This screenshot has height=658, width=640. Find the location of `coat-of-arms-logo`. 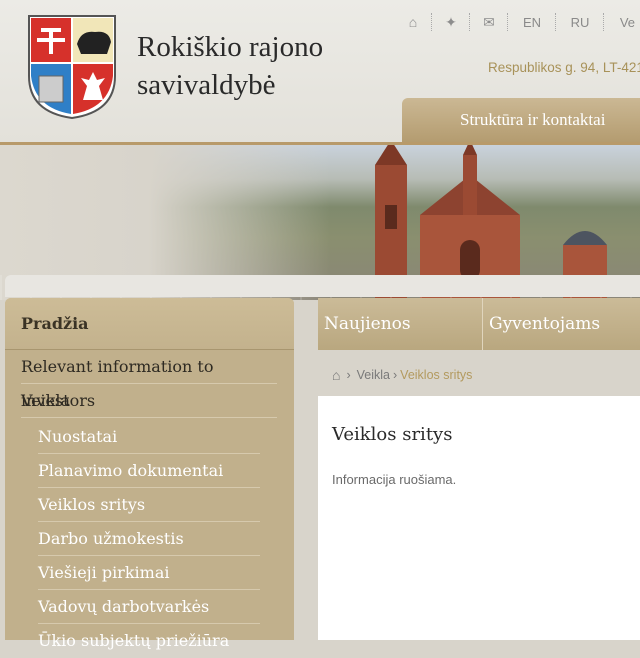

coat-of-arms-logo is located at coordinates (72, 67).